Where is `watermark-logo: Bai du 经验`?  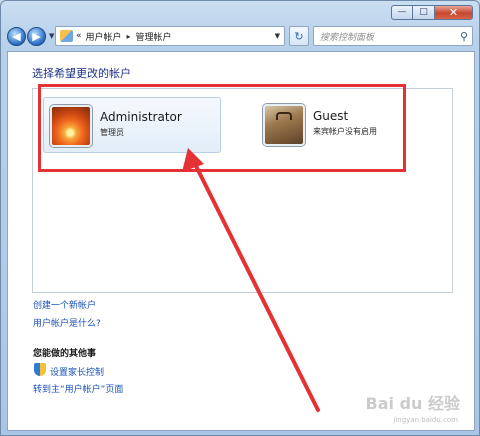 watermark-logo: Bai du 经验 is located at coordinates (412, 403).